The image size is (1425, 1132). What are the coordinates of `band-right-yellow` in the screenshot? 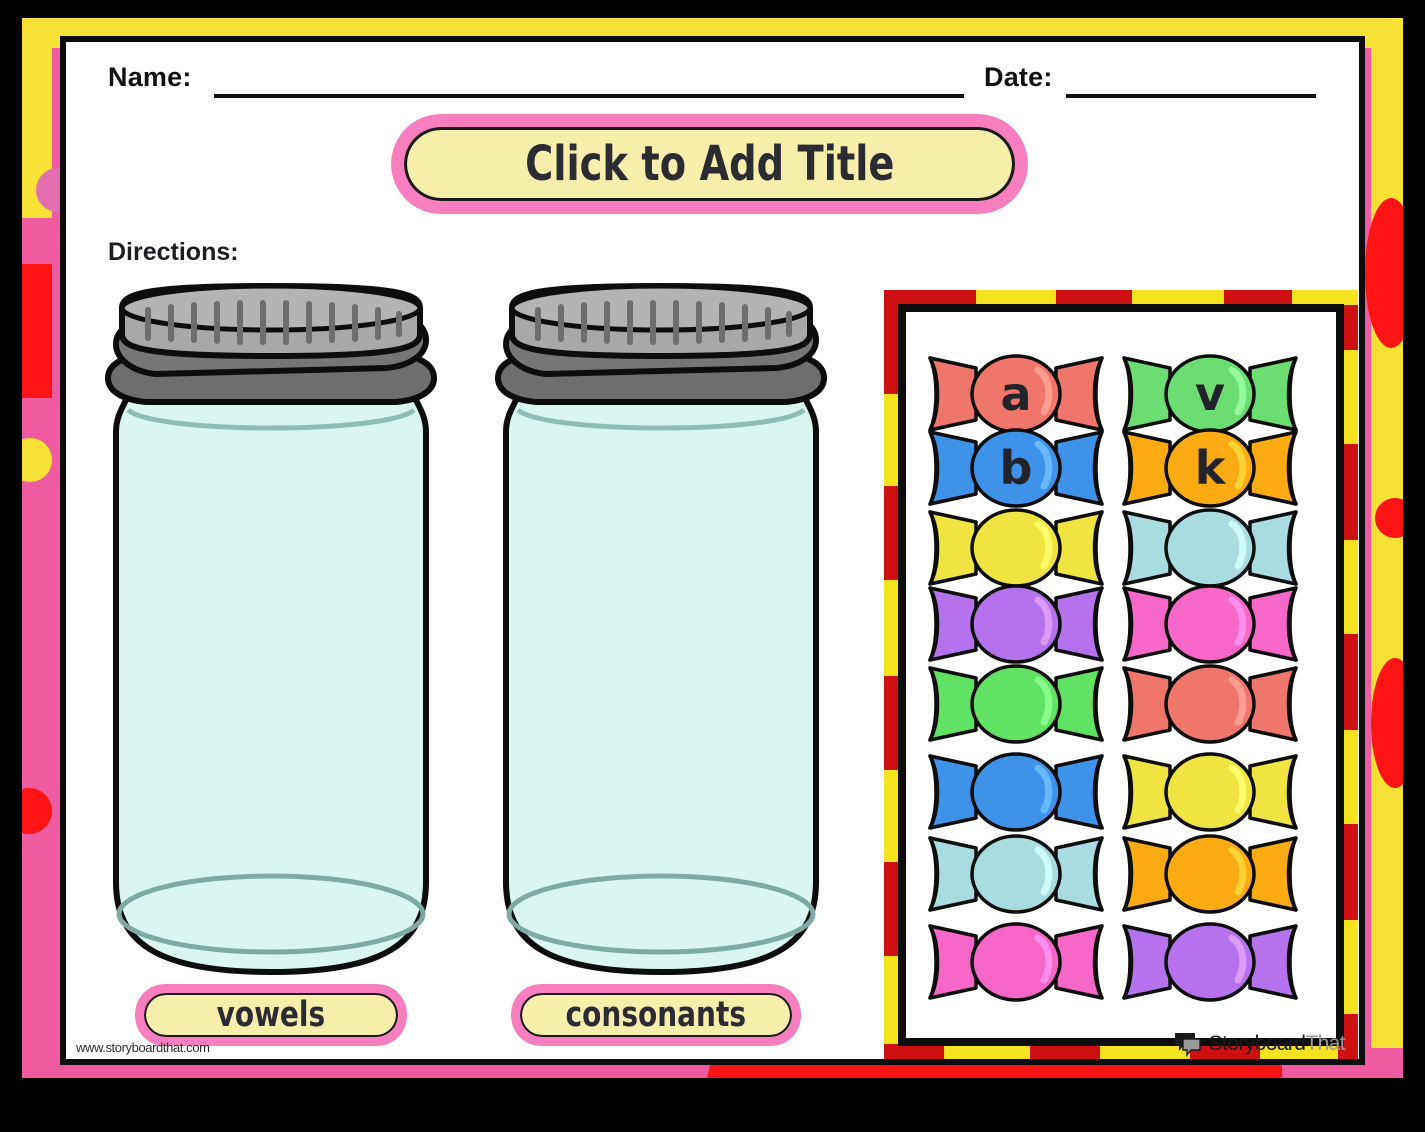 It's located at (1387, 548).